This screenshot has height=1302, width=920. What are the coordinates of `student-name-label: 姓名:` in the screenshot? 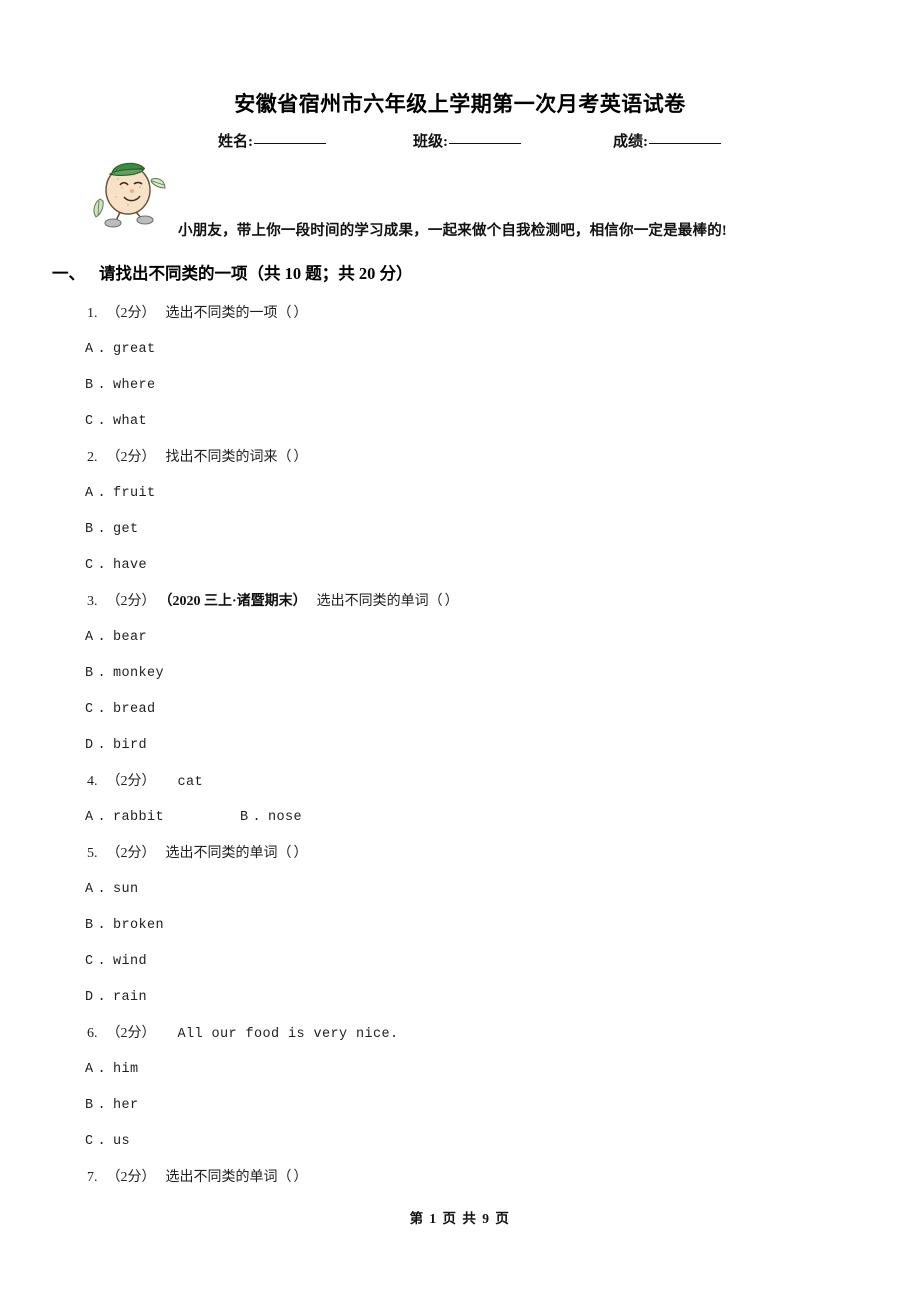 It's located at (235, 142).